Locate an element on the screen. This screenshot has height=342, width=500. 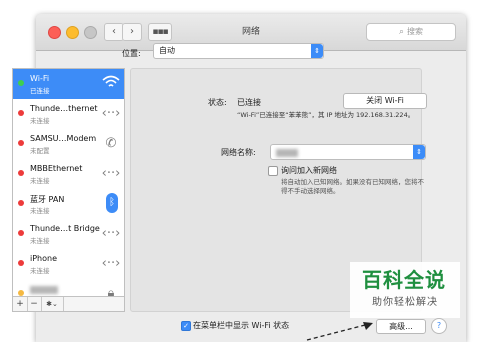
turn-off-wifi-button: 关闭 Wi-Fi is located at coordinates (385, 101).